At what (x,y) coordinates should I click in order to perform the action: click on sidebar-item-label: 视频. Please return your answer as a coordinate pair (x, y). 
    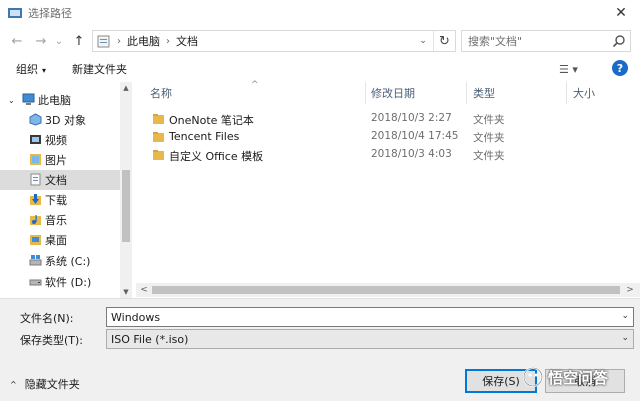
    Looking at the image, I should click on (56, 140).